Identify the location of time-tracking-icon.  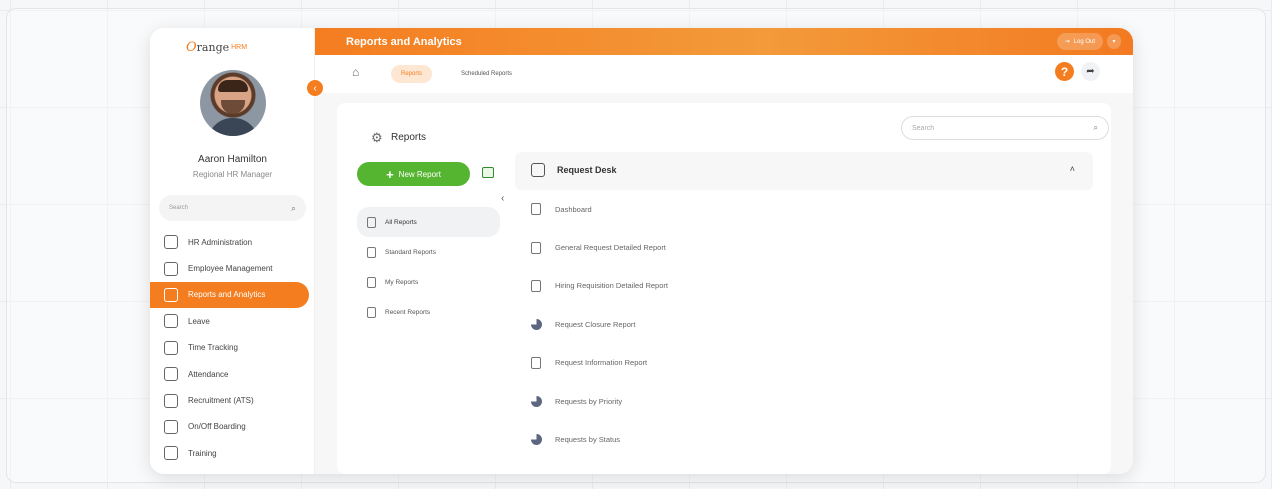
(171, 347).